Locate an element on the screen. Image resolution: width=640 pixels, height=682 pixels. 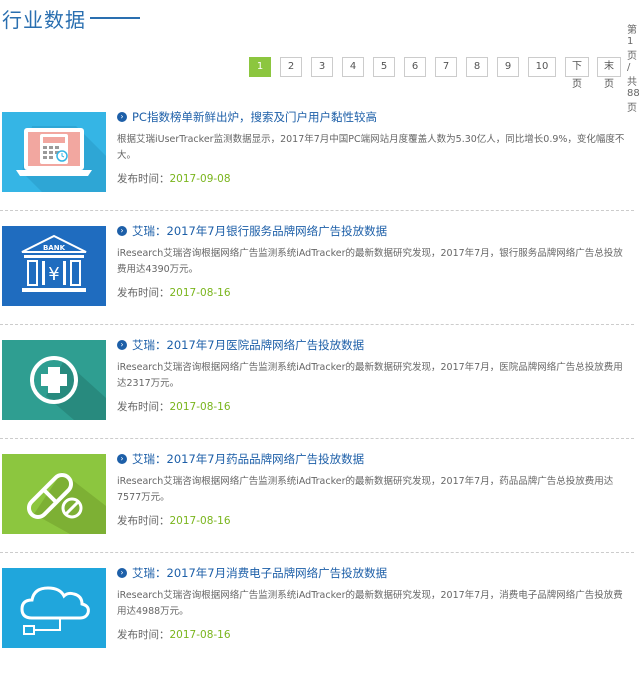
pill-icon is located at coordinates (54, 494).